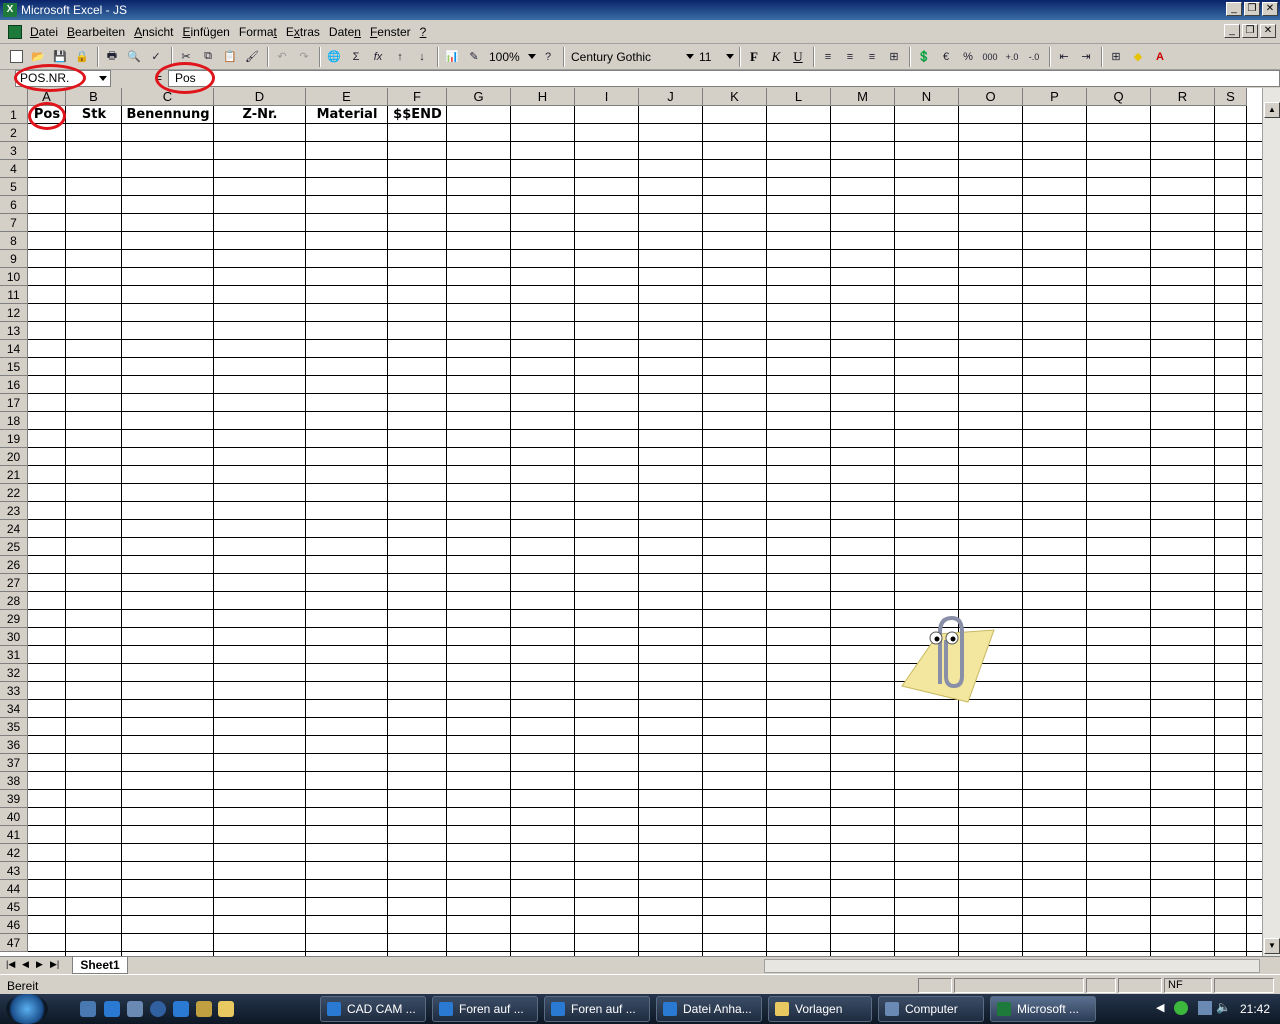 This screenshot has width=1280, height=1024. Describe the element at coordinates (894, 57) in the screenshot. I see `merge-center-icon: ⊞` at that location.